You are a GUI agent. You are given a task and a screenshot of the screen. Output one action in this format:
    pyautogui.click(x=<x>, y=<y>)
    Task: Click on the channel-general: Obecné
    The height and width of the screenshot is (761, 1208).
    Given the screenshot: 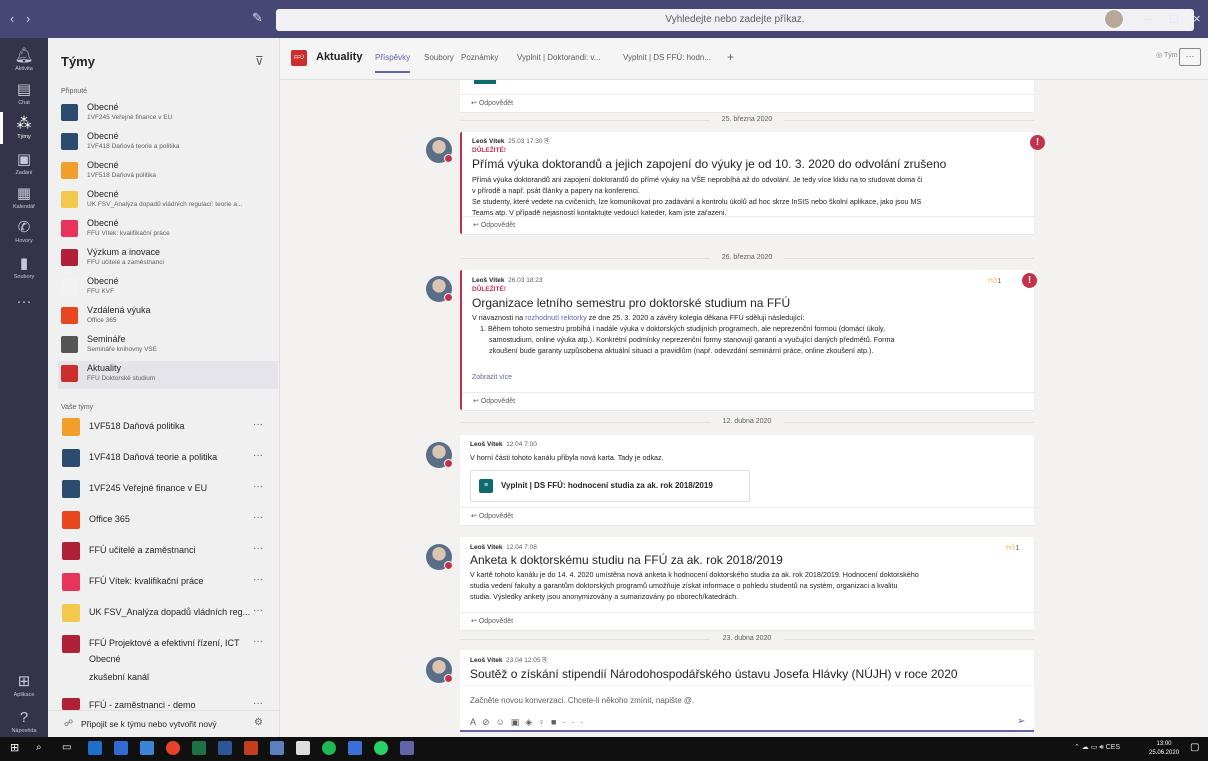 What is the action you would take?
    pyautogui.click(x=105, y=659)
    